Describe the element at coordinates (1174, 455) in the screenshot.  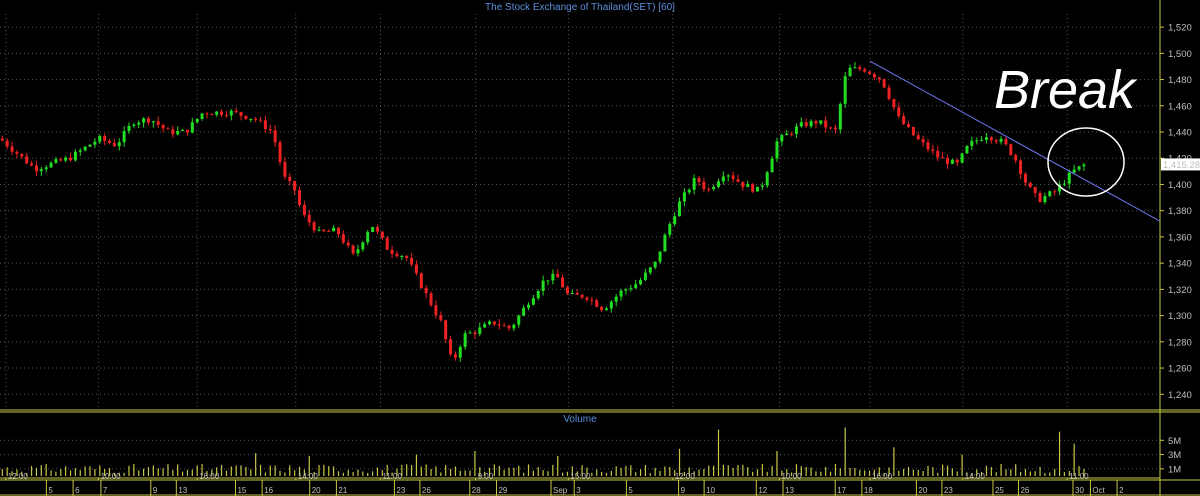
I see `volume-tick-label: 3M` at that location.